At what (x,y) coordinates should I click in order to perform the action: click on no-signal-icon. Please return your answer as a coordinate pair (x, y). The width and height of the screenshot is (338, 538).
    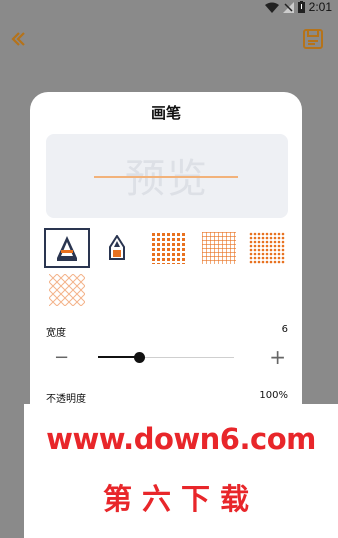
    Looking at the image, I should click on (288, 7).